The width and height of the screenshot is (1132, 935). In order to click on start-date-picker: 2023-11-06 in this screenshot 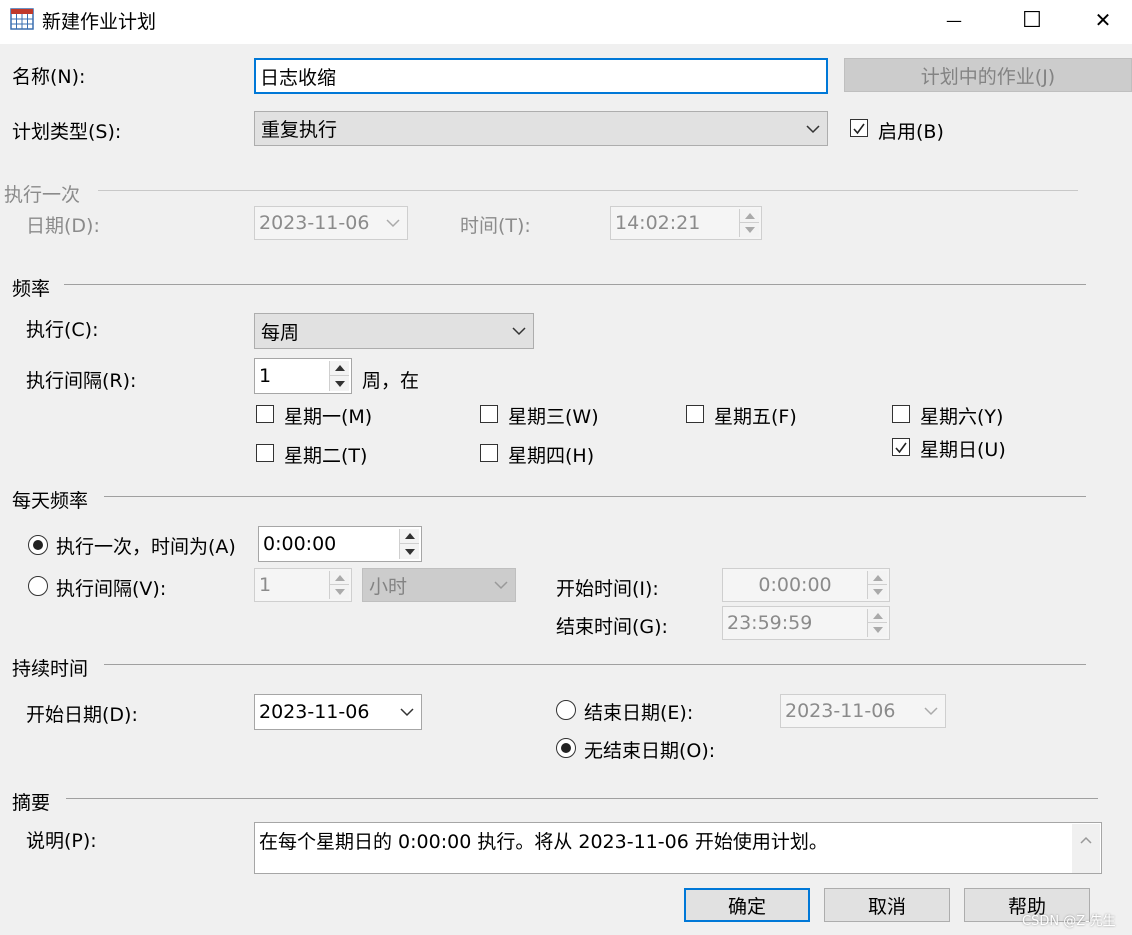, I will do `click(338, 712)`.